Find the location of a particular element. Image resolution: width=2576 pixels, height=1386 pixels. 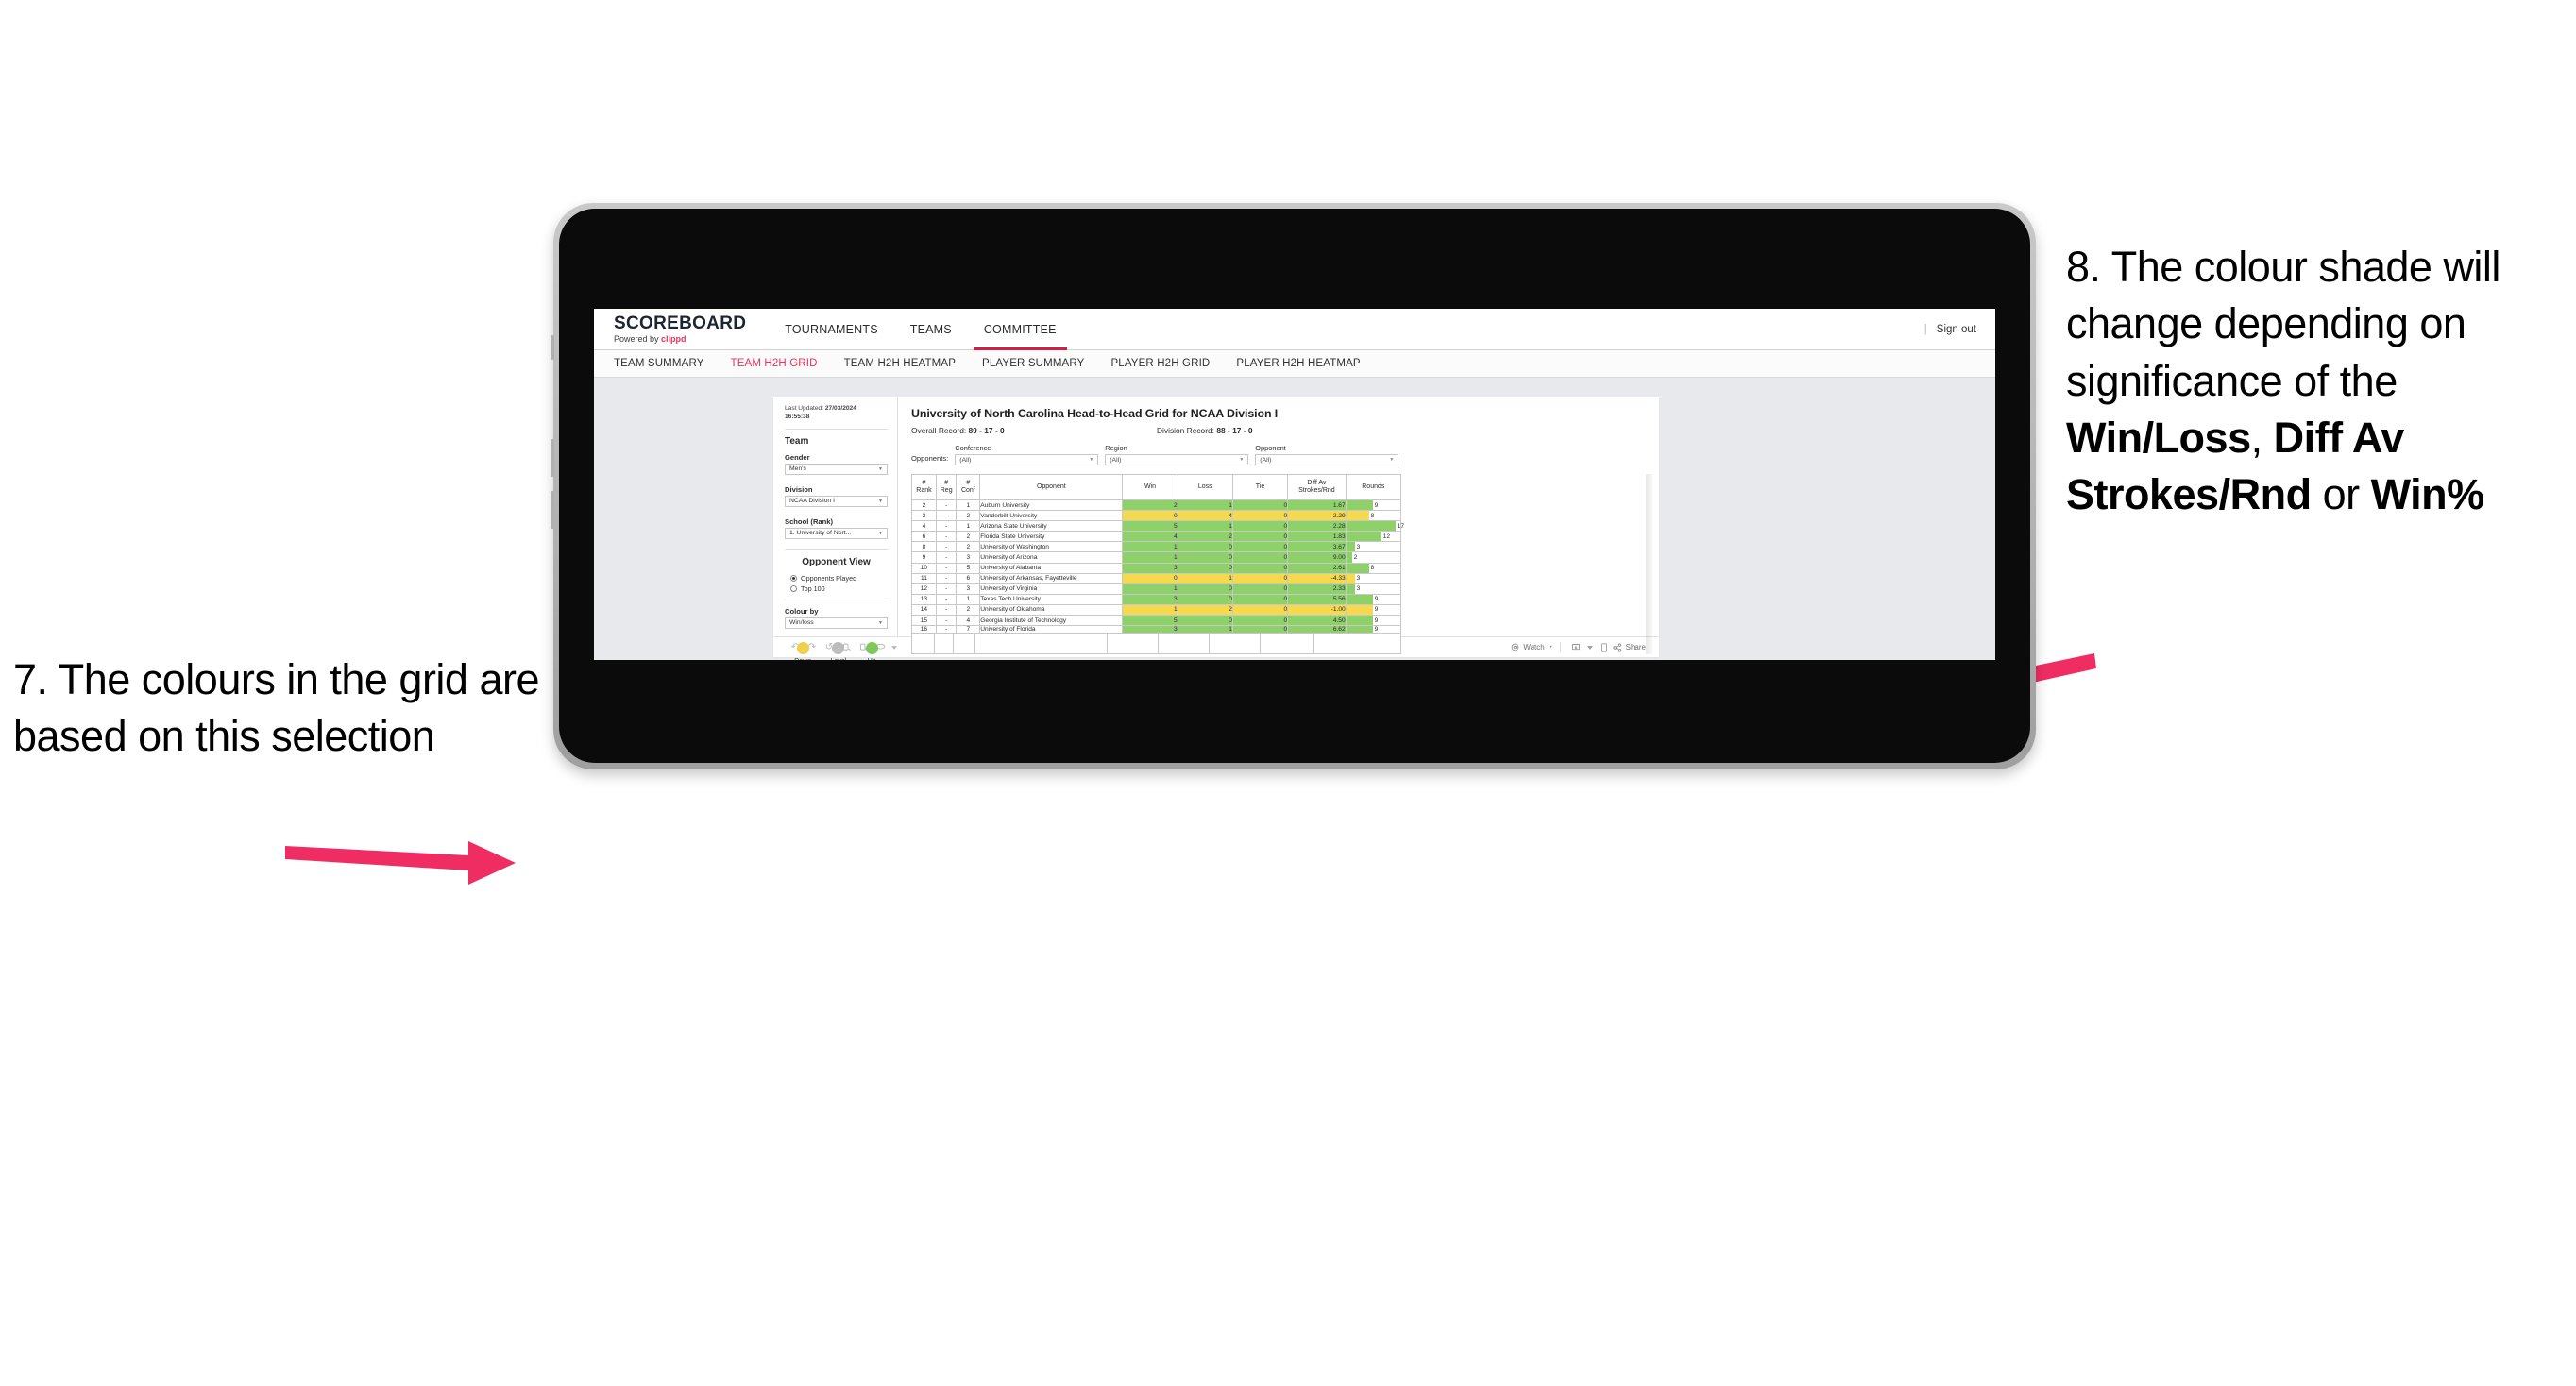

brand-logo: SCOREBOARD Powered by clippd is located at coordinates (680, 329).